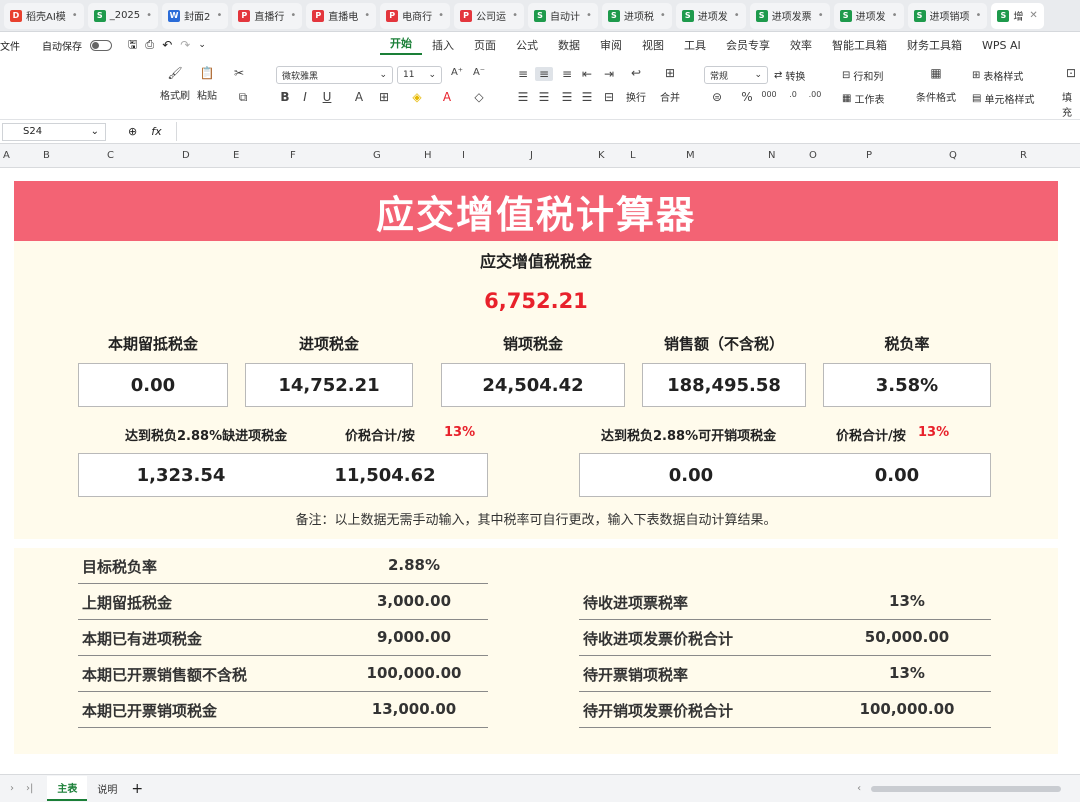 The height and width of the screenshot is (802, 1080). I want to click on font-size-select: 11 ⌄, so click(419, 75).